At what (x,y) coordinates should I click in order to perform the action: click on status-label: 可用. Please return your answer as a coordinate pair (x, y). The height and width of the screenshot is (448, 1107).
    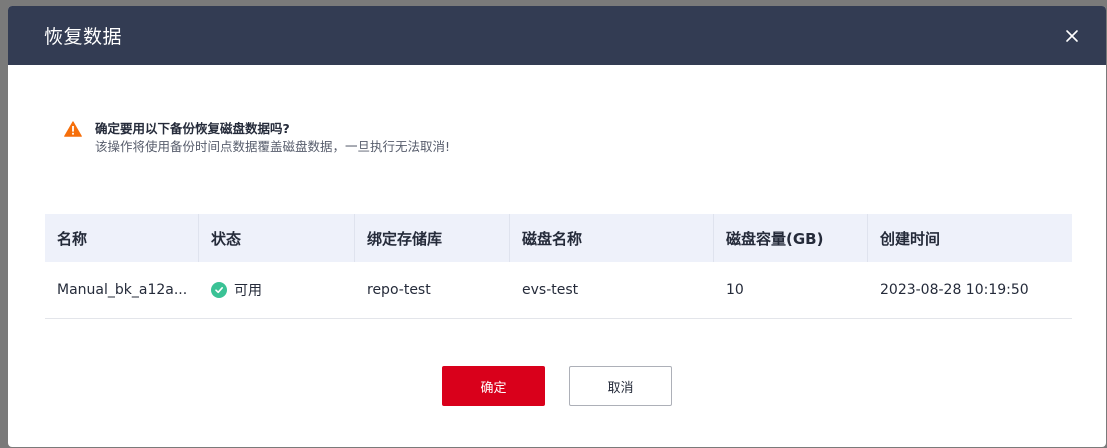
    Looking at the image, I should click on (248, 291).